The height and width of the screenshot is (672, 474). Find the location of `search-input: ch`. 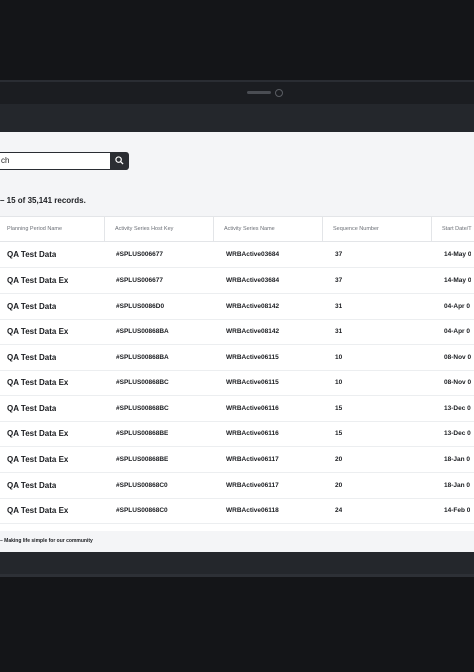

search-input: ch is located at coordinates (55, 161).